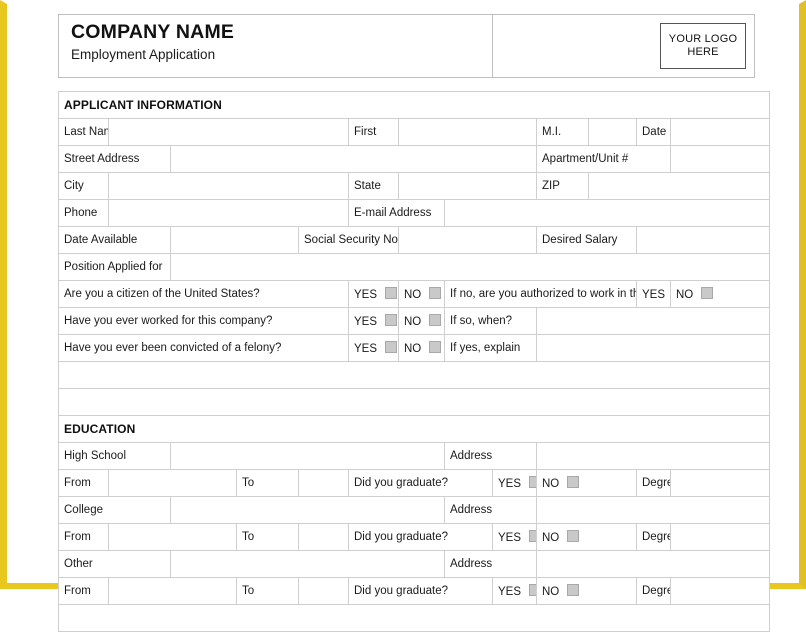  What do you see at coordinates (83, 537) in the screenshot?
I see `label-from-1: From` at bounding box center [83, 537].